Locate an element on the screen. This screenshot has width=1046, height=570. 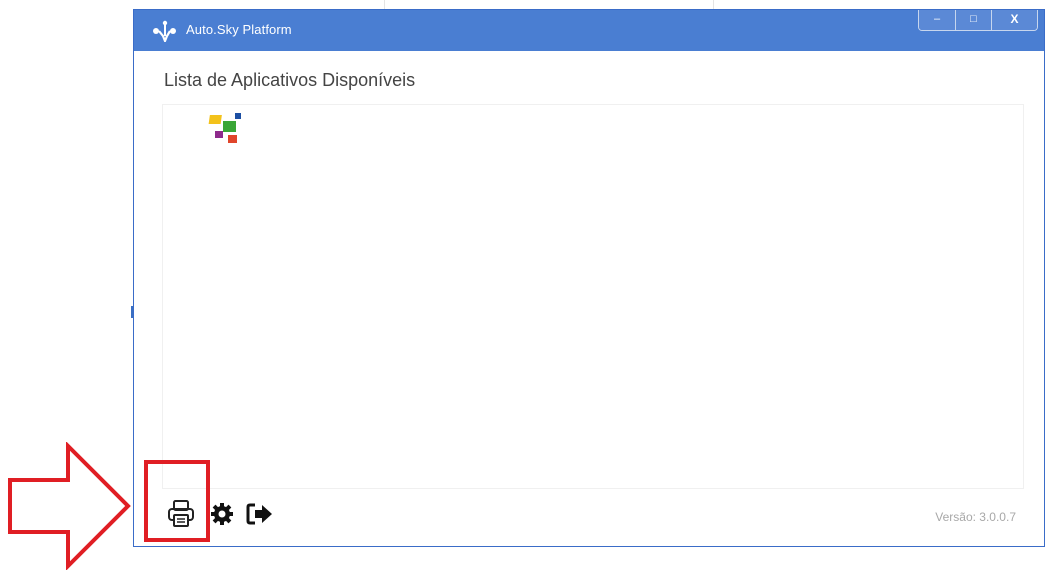
title-bar: Auto.Sky Platform – □ X is located at coordinates (589, 30).